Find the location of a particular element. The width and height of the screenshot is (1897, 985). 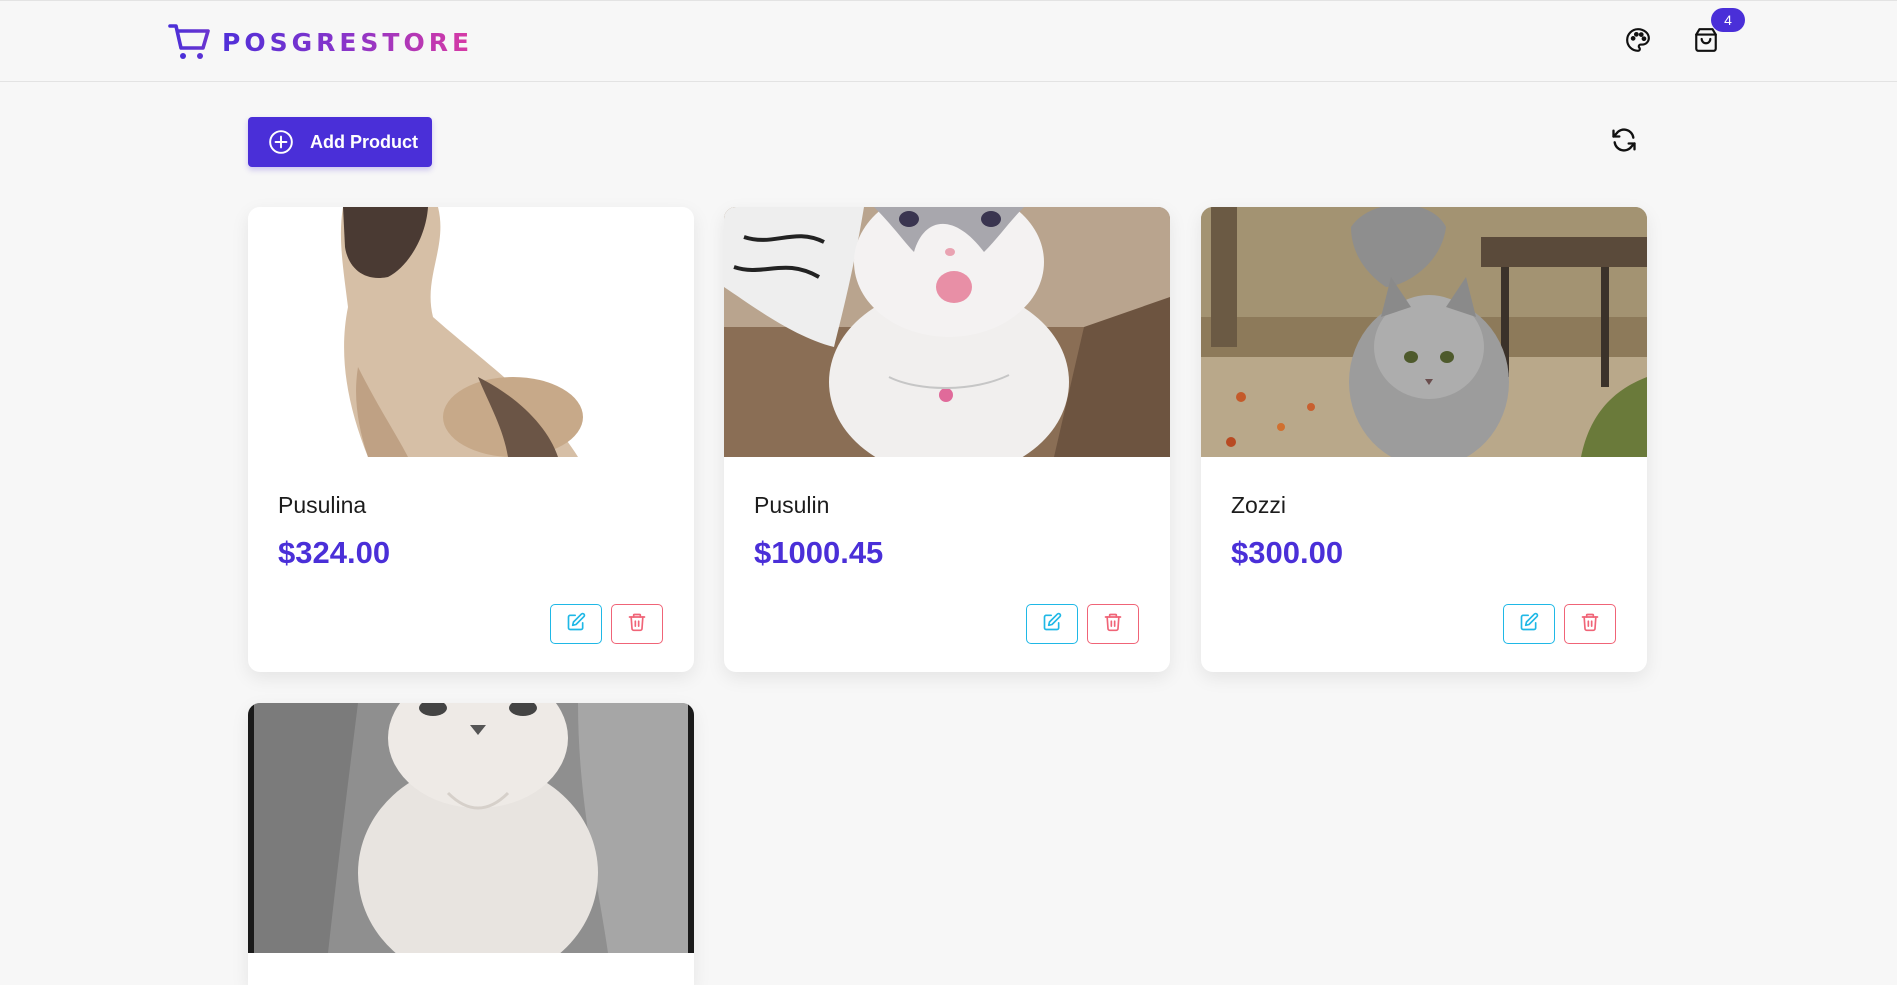

brand-logo: POSGRESTORE is located at coordinates (320, 42).